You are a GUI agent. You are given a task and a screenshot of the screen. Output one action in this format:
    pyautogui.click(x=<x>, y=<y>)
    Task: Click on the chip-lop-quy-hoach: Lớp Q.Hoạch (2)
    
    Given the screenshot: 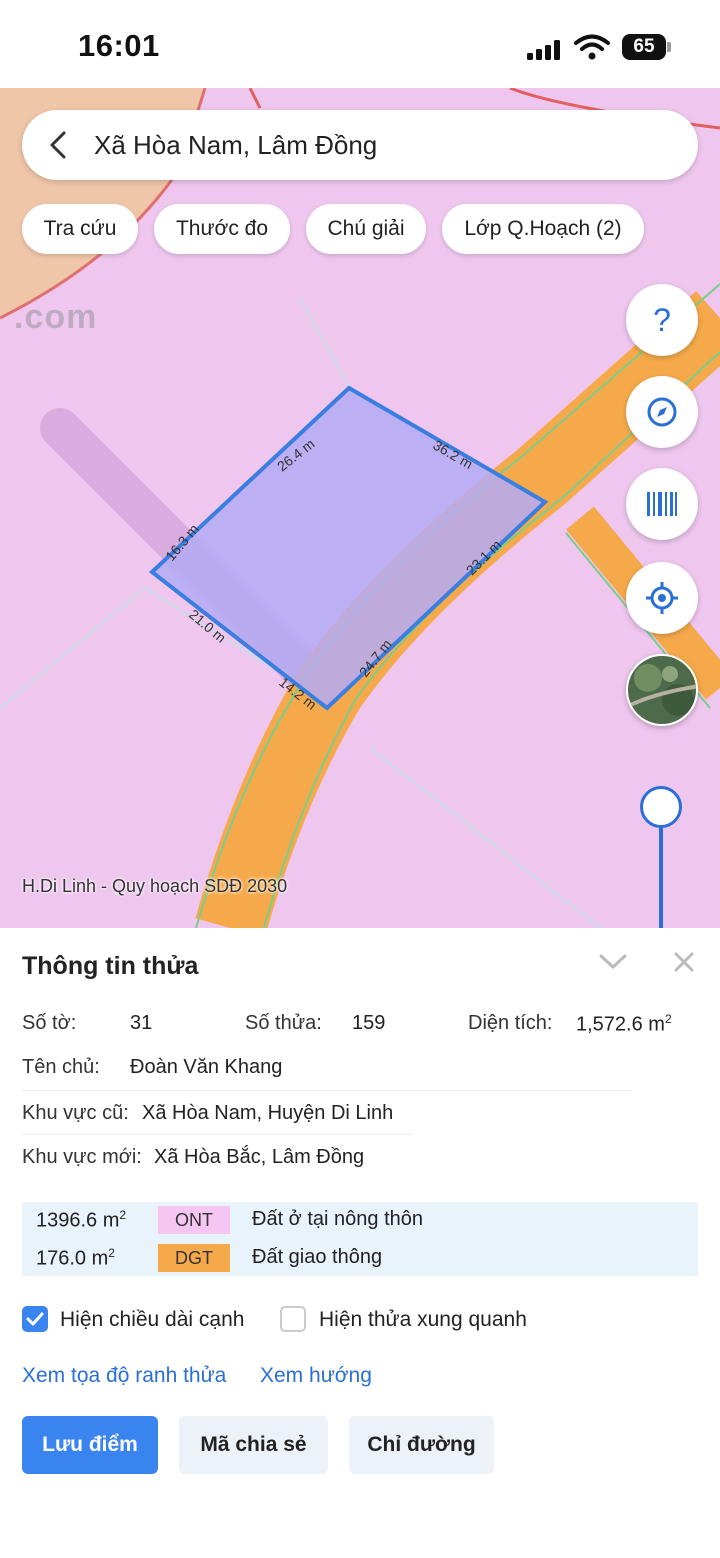 What is the action you would take?
    pyautogui.click(x=543, y=229)
    